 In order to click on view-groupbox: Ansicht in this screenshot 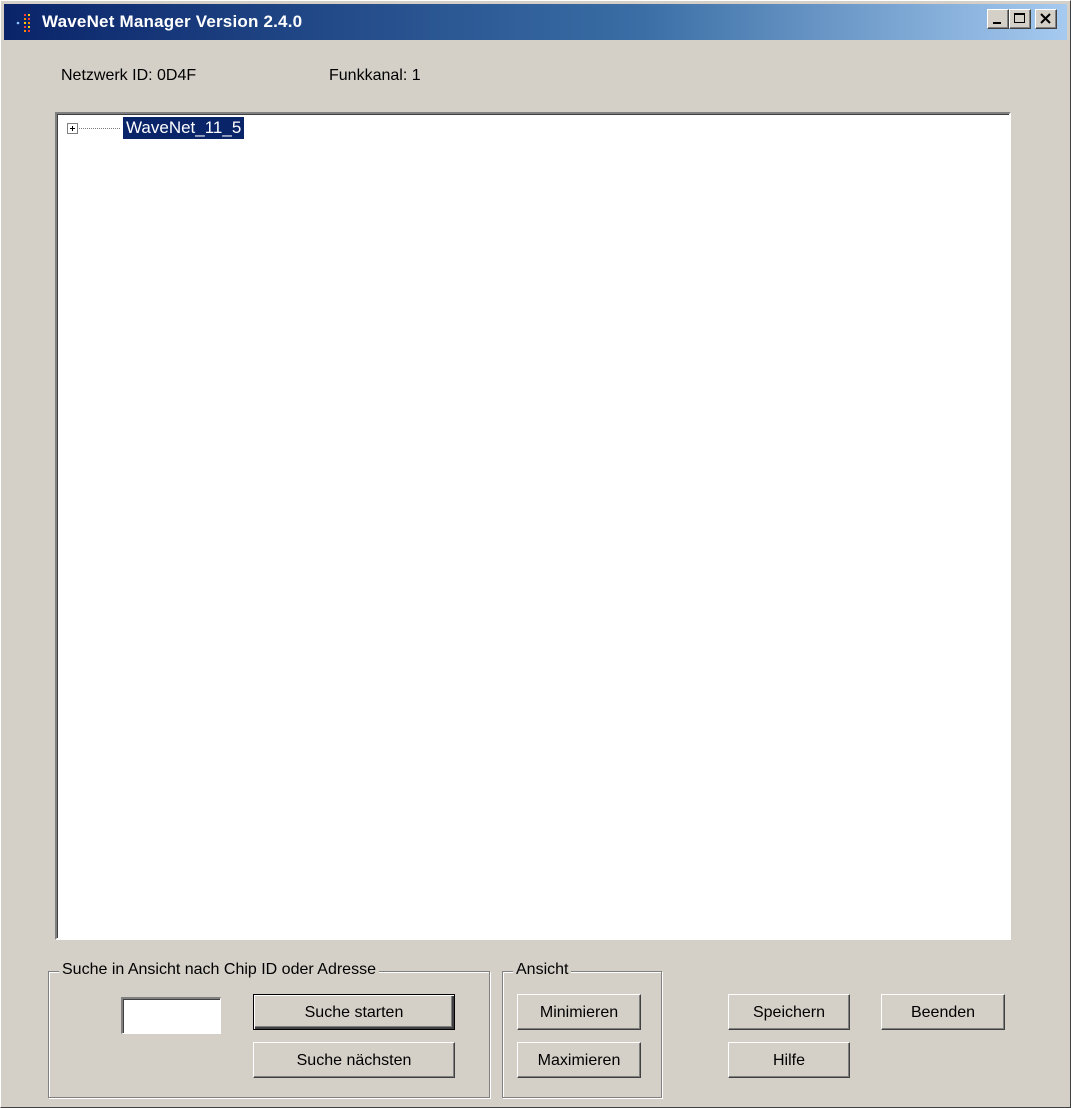, I will do `click(582, 1029)`.